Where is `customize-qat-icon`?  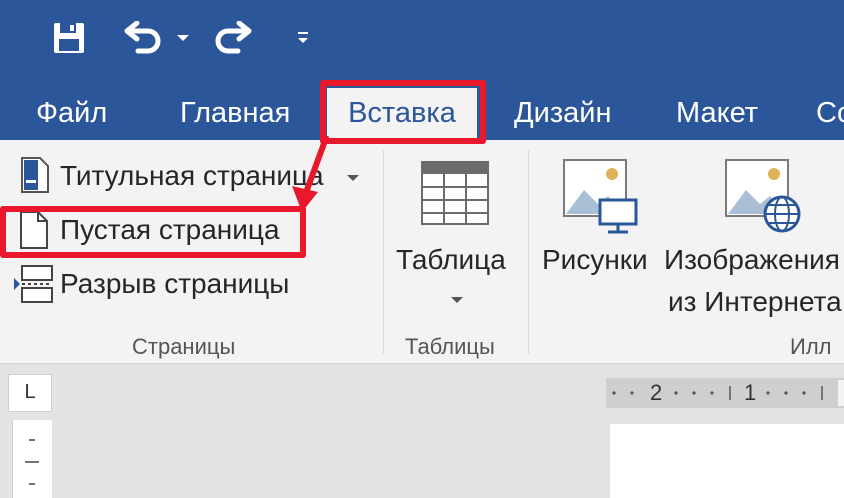
customize-qat-icon is located at coordinates (303, 38).